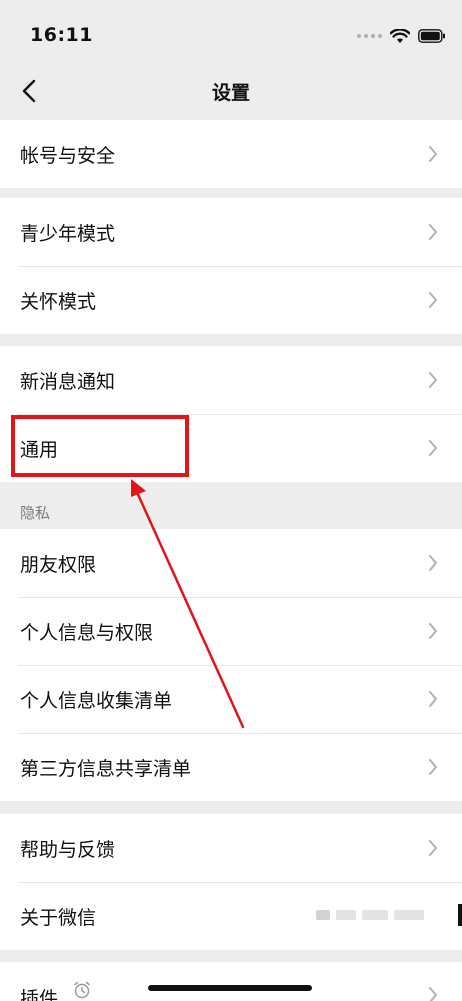 Image resolution: width=462 pixels, height=1001 pixels. Describe the element at coordinates (460, 915) in the screenshot. I see `edge-mark` at that location.